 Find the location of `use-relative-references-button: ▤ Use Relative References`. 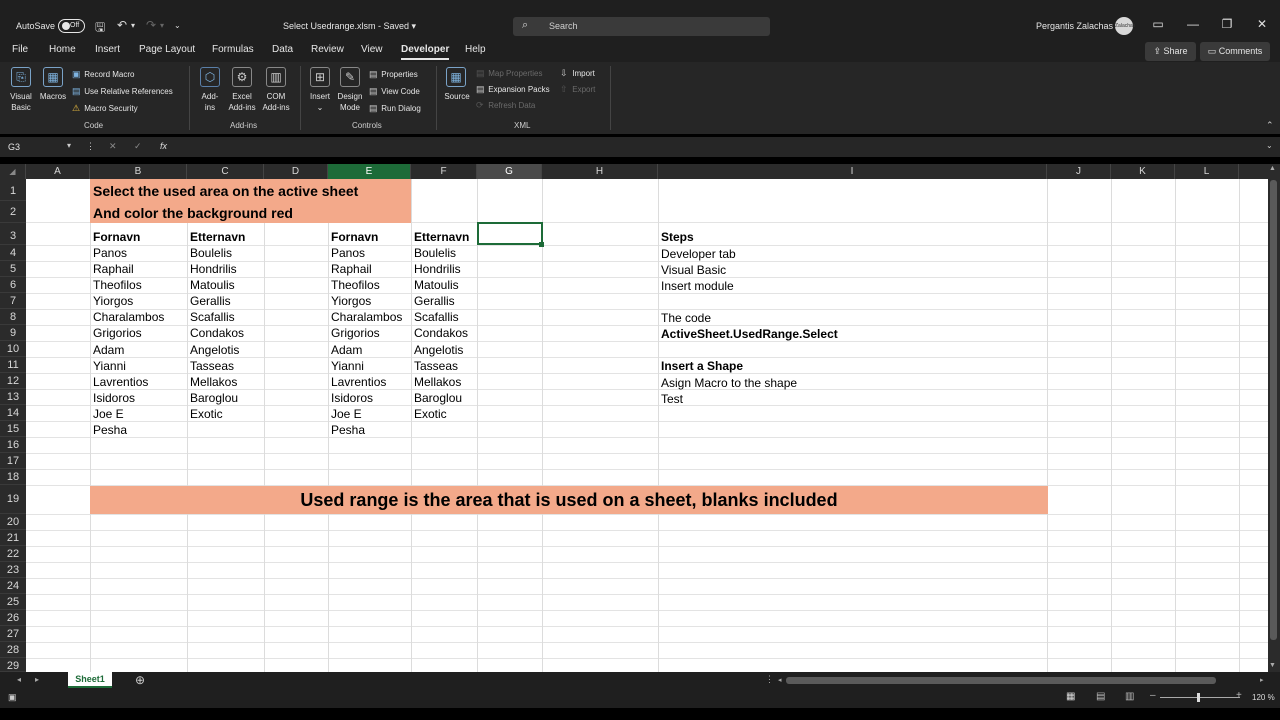

use-relative-references-button: ▤ Use Relative References is located at coordinates (122, 91).